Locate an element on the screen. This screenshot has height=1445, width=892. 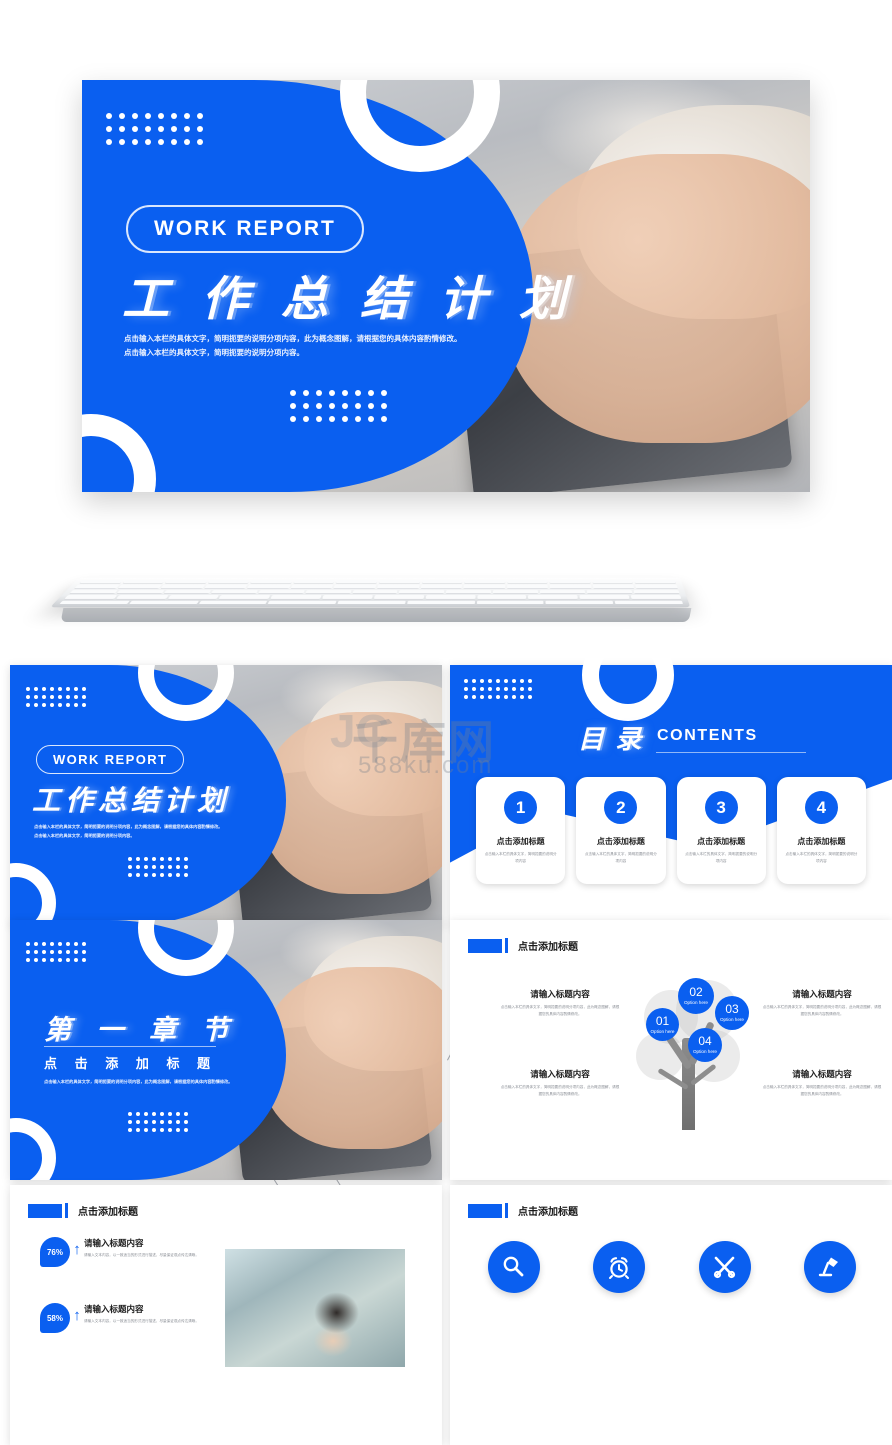
tree-circle-number: 01 is located at coordinates (662, 1020).